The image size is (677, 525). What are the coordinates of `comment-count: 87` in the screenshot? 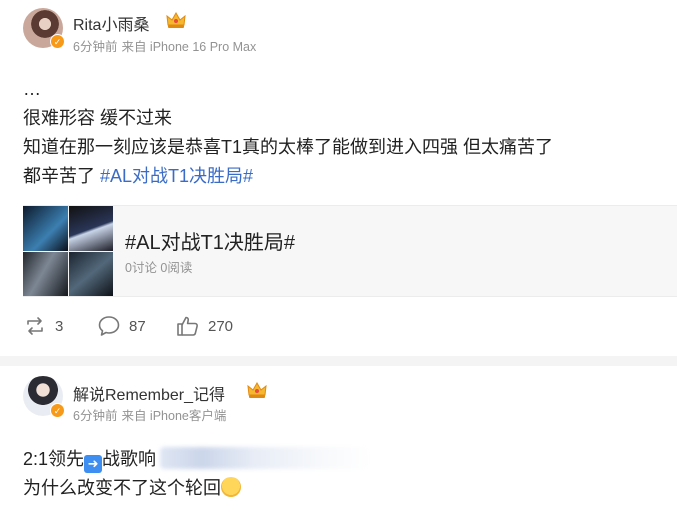 It's located at (137, 326).